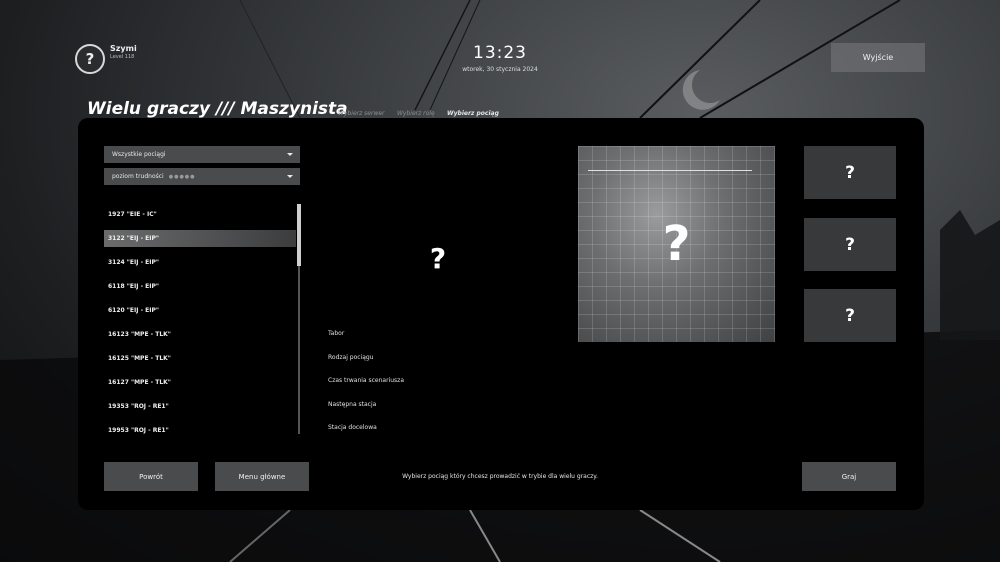 The image size is (1000, 562). Describe the element at coordinates (299, 235) in the screenshot. I see `train-list-scrollbar-thumb` at that location.